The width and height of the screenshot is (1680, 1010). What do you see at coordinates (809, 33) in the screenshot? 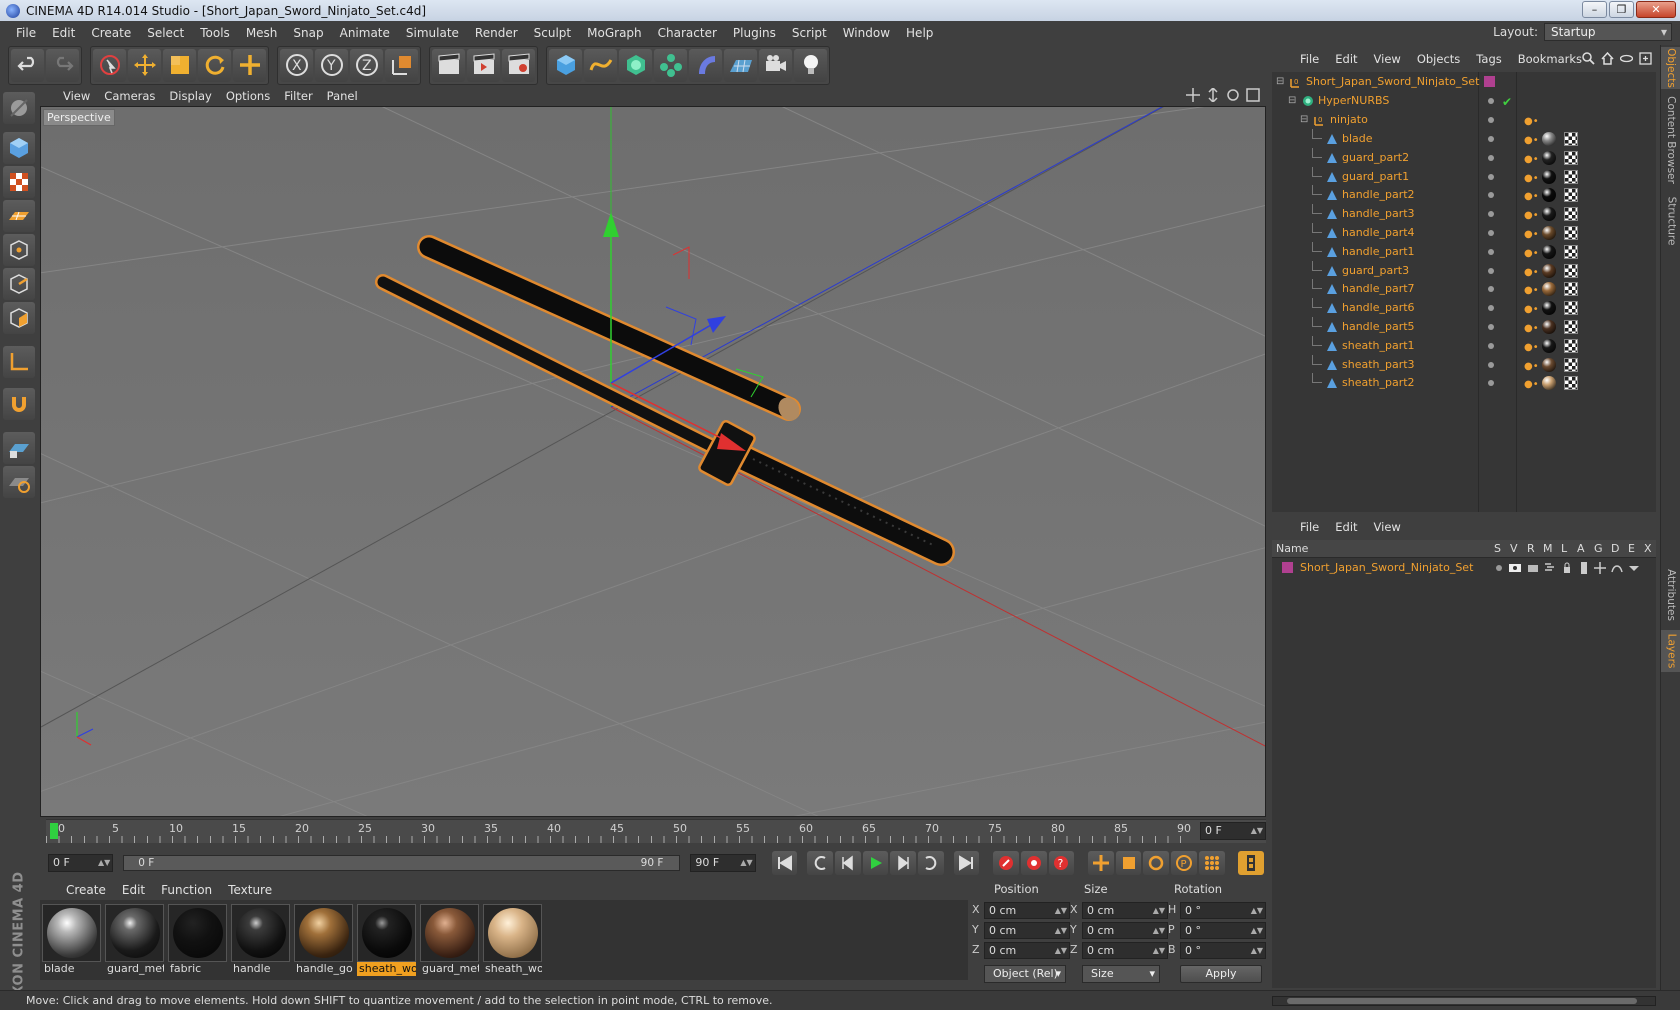
I see `menu-script: Script` at bounding box center [809, 33].